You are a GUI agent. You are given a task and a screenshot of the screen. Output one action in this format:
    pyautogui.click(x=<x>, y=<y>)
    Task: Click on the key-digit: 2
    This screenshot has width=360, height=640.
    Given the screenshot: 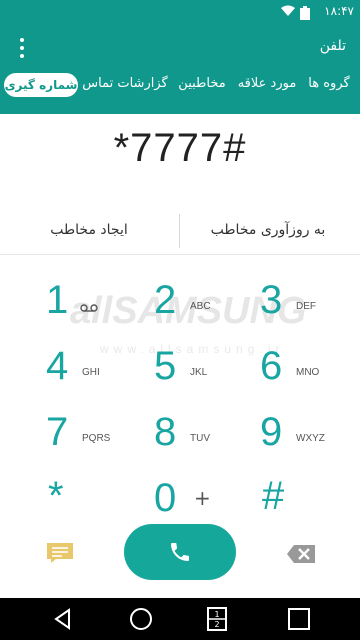 What is the action you would take?
    pyautogui.click(x=165, y=300)
    